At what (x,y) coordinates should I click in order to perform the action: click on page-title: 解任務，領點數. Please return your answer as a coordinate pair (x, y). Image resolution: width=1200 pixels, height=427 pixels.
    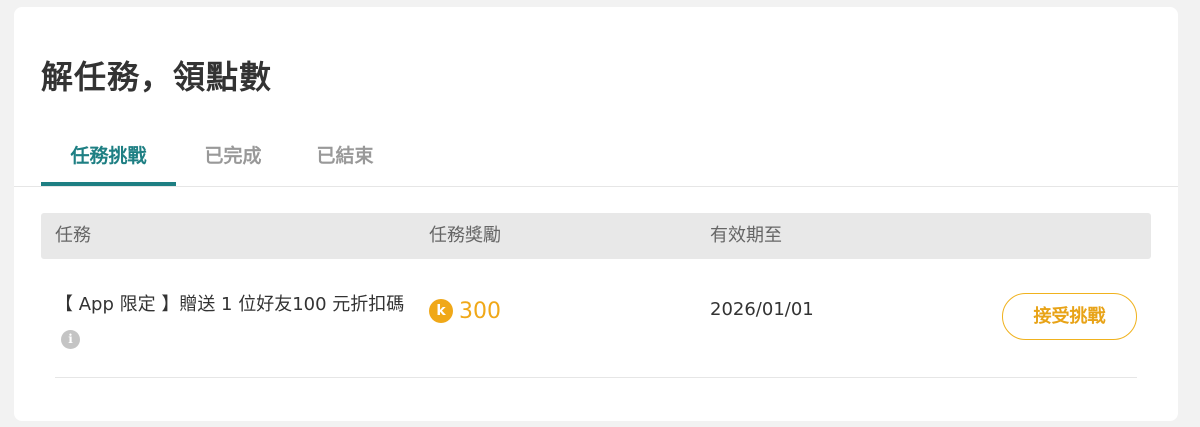
    Looking at the image, I should click on (157, 77).